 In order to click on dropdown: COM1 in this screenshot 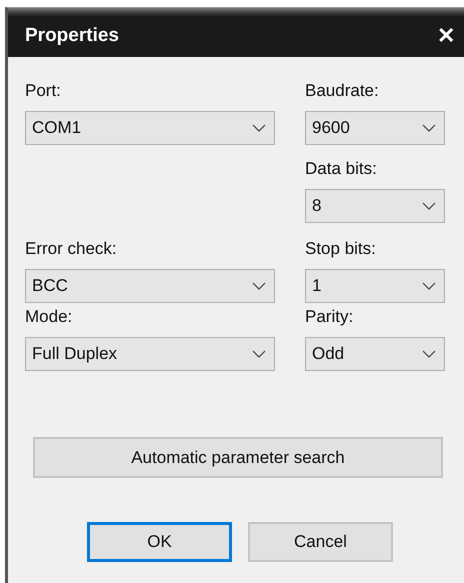, I will do `click(150, 128)`.